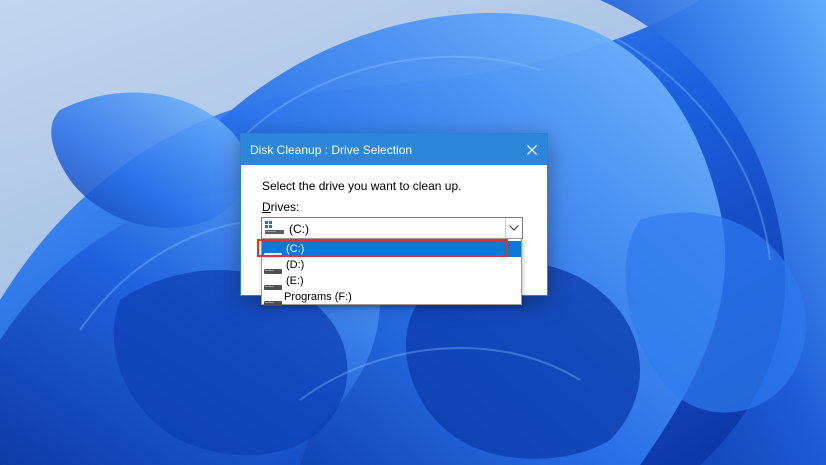  What do you see at coordinates (285, 207) in the screenshot?
I see `drives-label-rest: rives:` at bounding box center [285, 207].